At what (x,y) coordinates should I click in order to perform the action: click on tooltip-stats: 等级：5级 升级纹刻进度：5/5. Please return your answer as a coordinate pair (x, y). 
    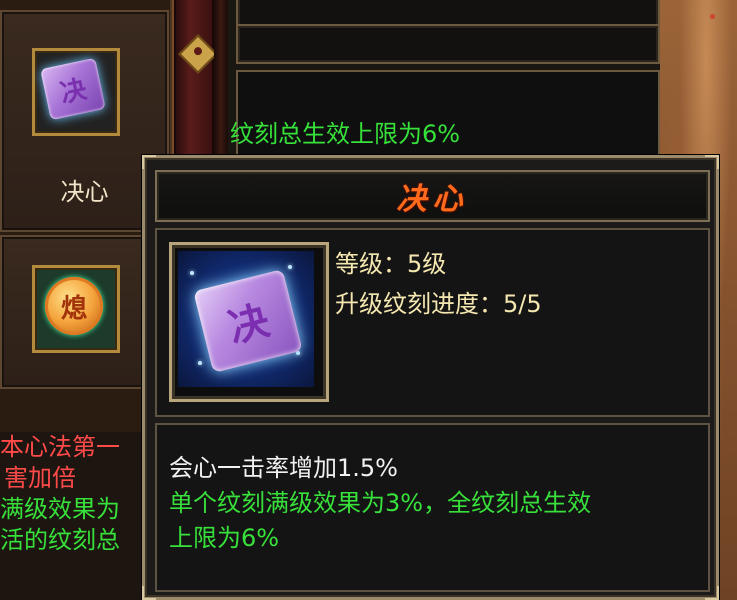
    Looking at the image, I should click on (438, 284).